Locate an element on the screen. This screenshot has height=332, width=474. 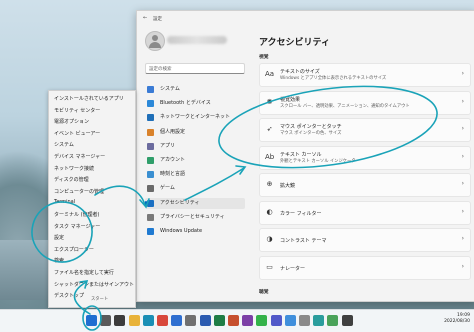
setting-card-title: 拡大鏡 is located at coordinates (288, 186).